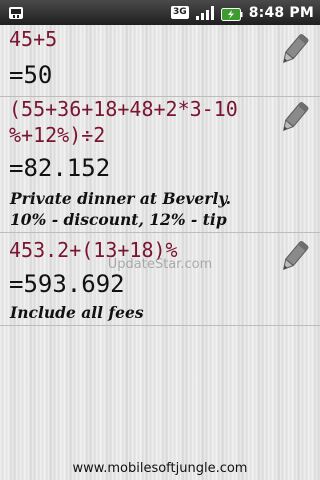 This screenshot has height=480, width=320. Describe the element at coordinates (160, 468) in the screenshot. I see `footer-url: www.mobilesoftjungle.com` at that location.